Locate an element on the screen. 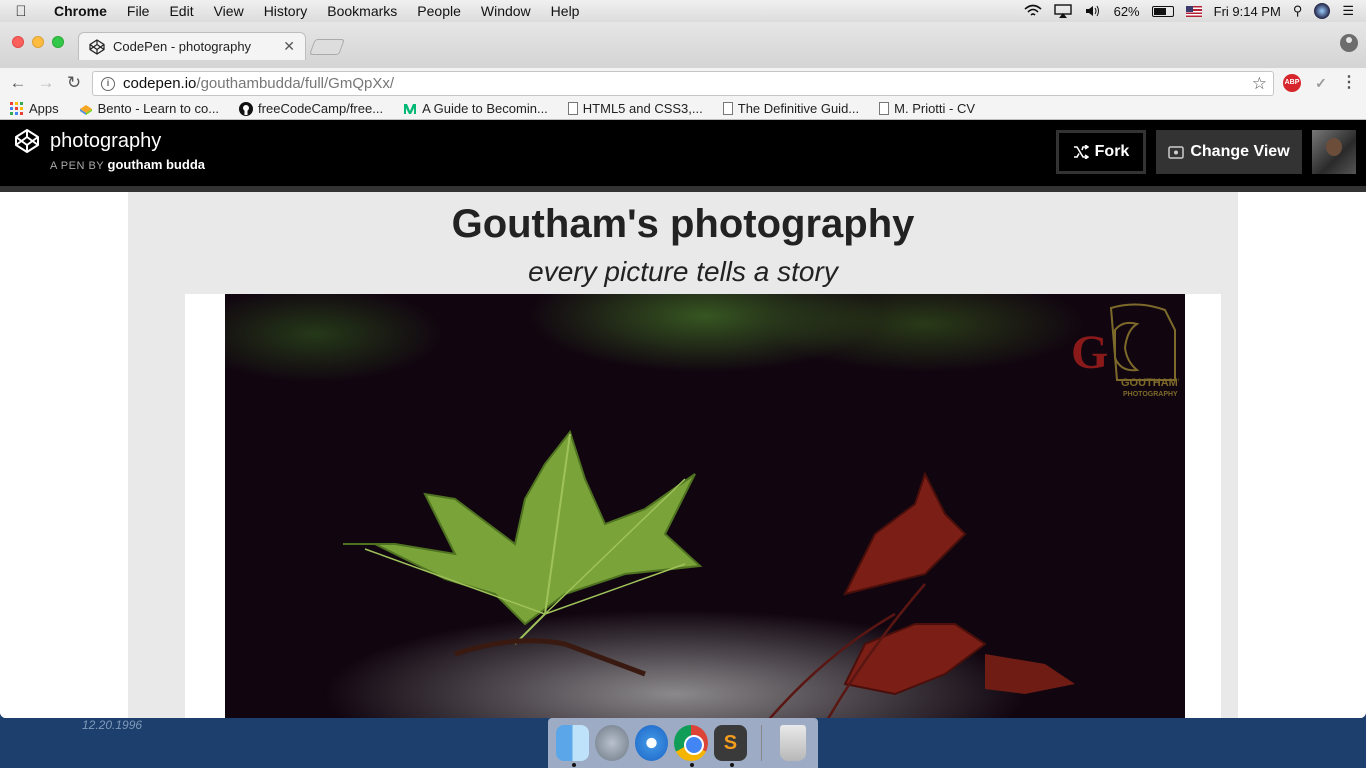 The image size is (1366, 768). apps-grid-icon is located at coordinates (16, 108).